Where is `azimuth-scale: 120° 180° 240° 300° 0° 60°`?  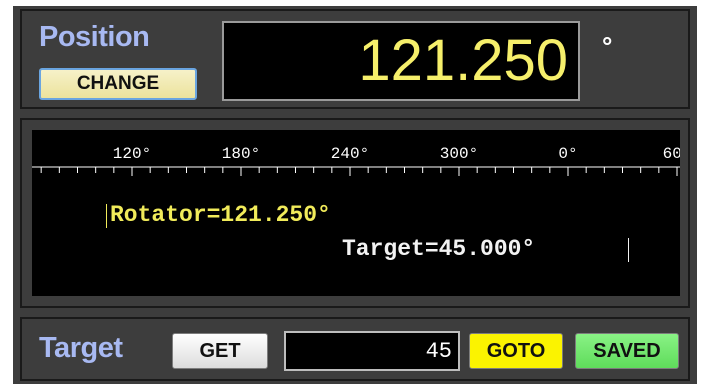 azimuth-scale: 120° 180° 240° 300° 0° 60° is located at coordinates (356, 160).